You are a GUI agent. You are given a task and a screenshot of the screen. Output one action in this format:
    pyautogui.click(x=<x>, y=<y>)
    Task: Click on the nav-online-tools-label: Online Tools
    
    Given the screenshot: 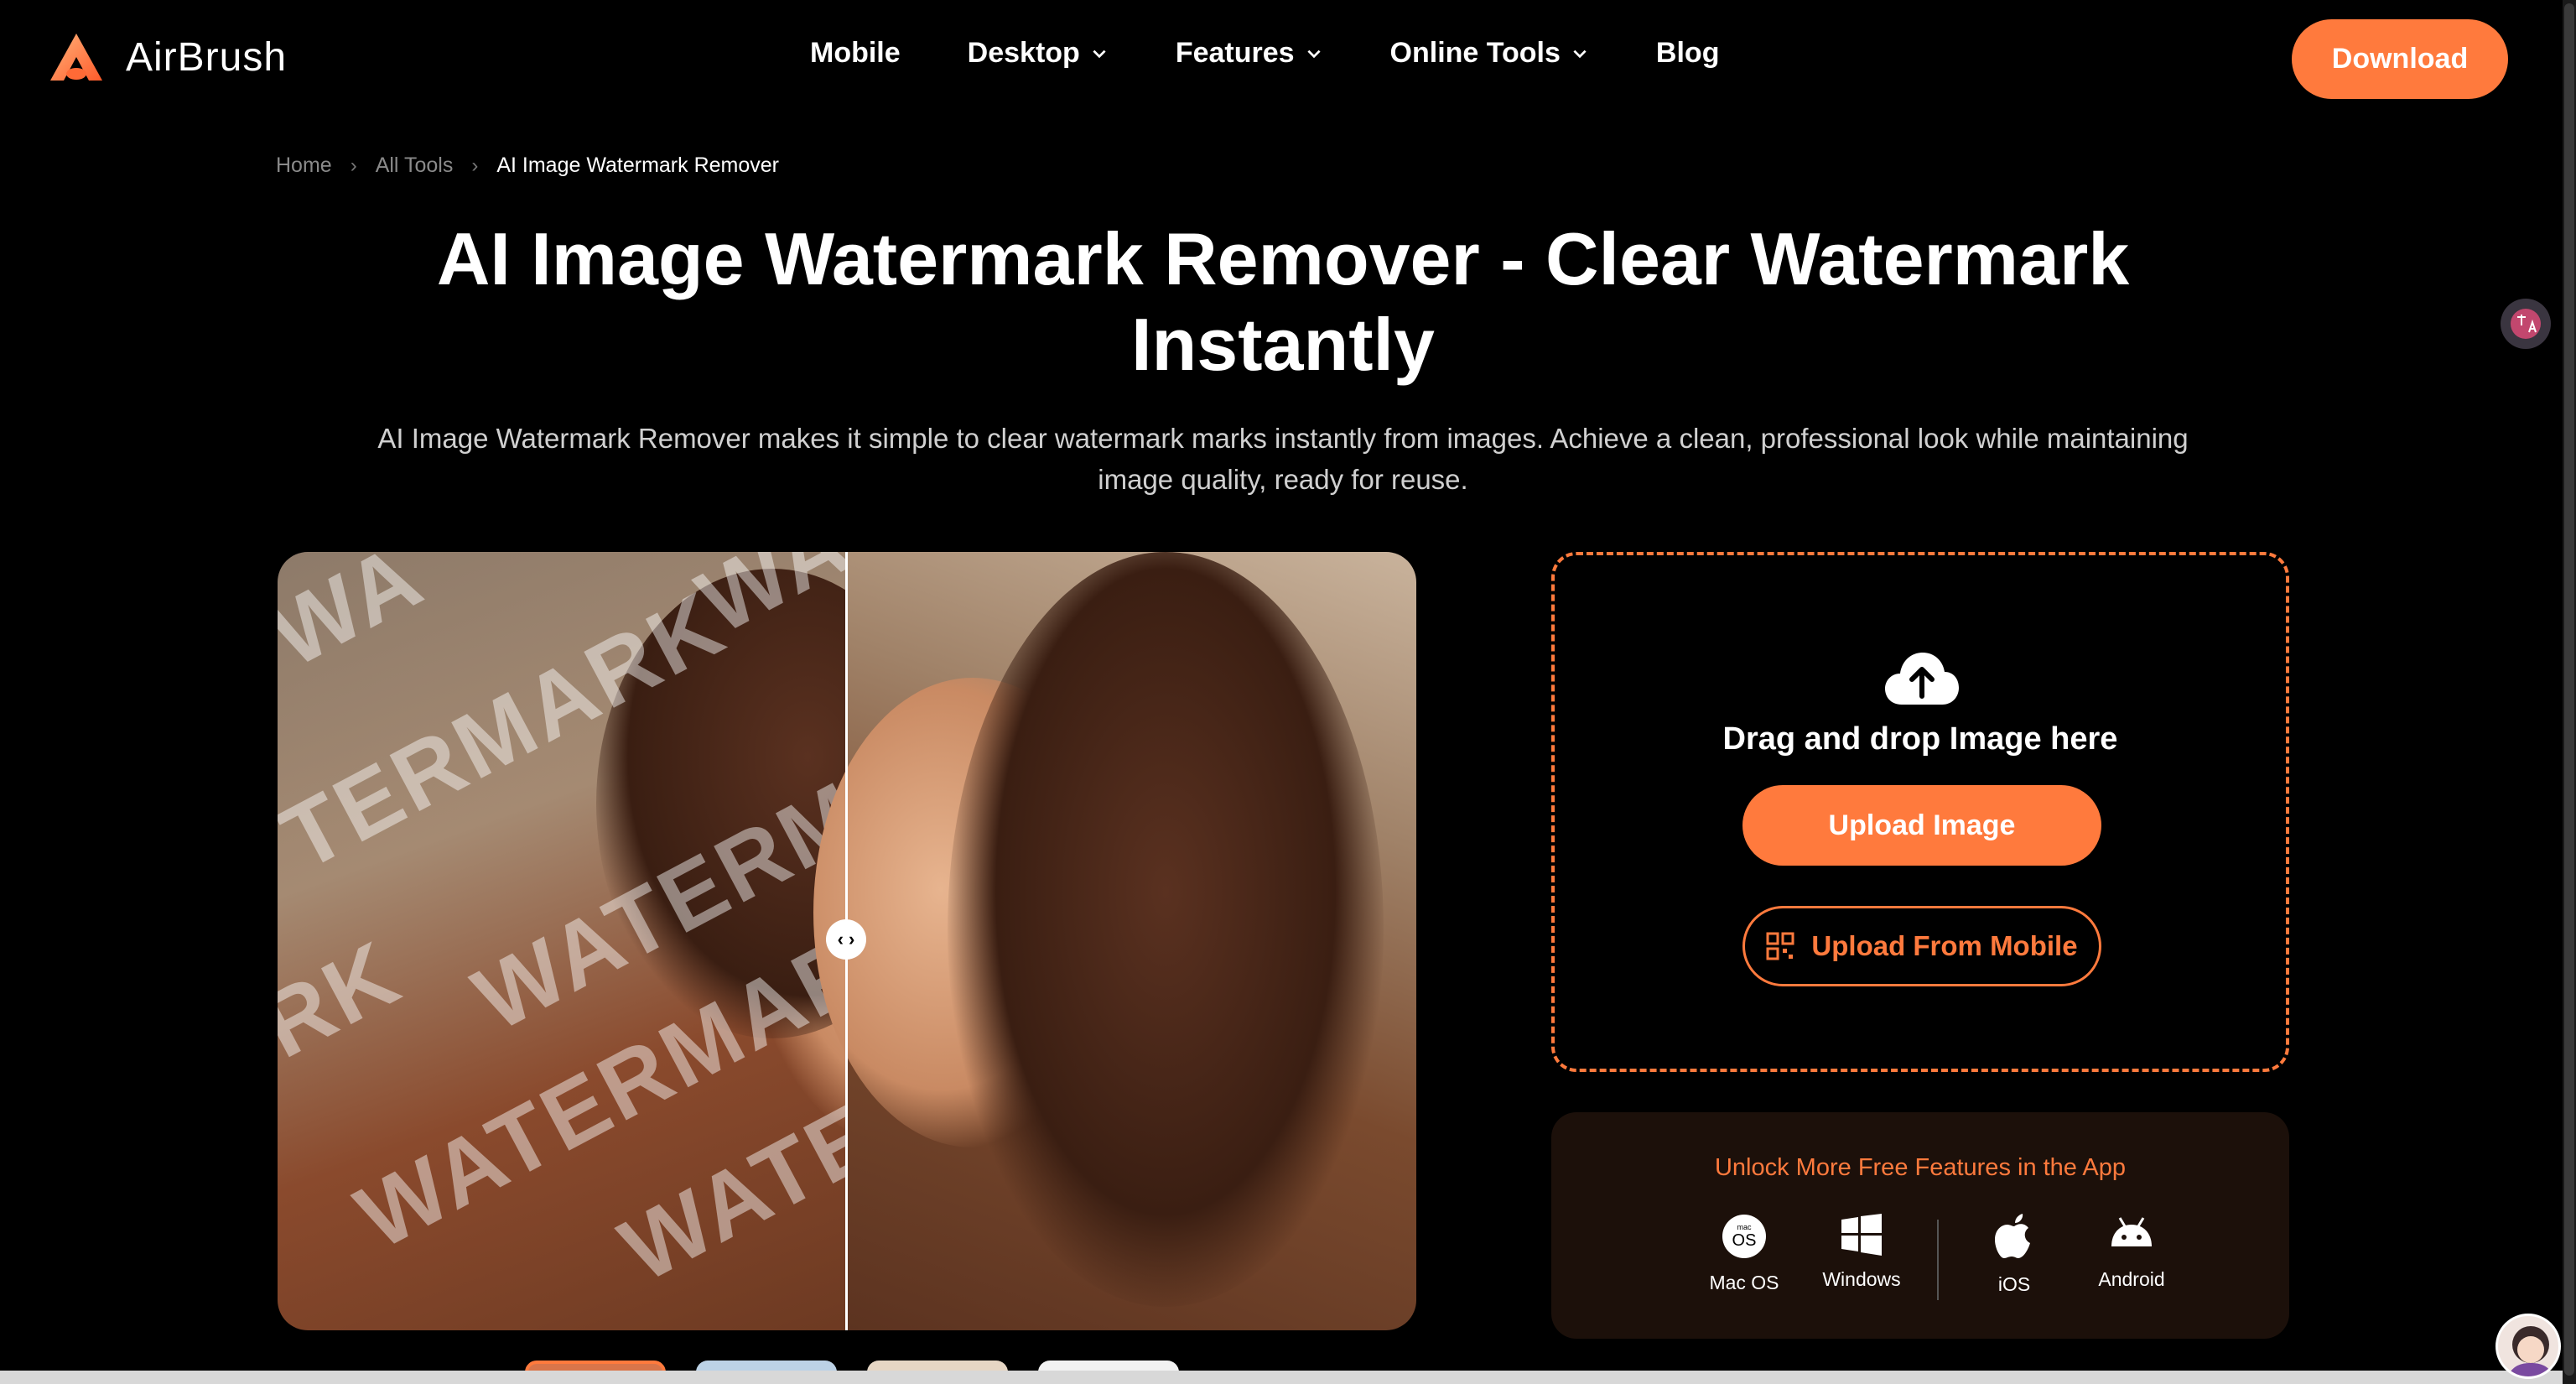 What is the action you would take?
    pyautogui.click(x=1475, y=53)
    